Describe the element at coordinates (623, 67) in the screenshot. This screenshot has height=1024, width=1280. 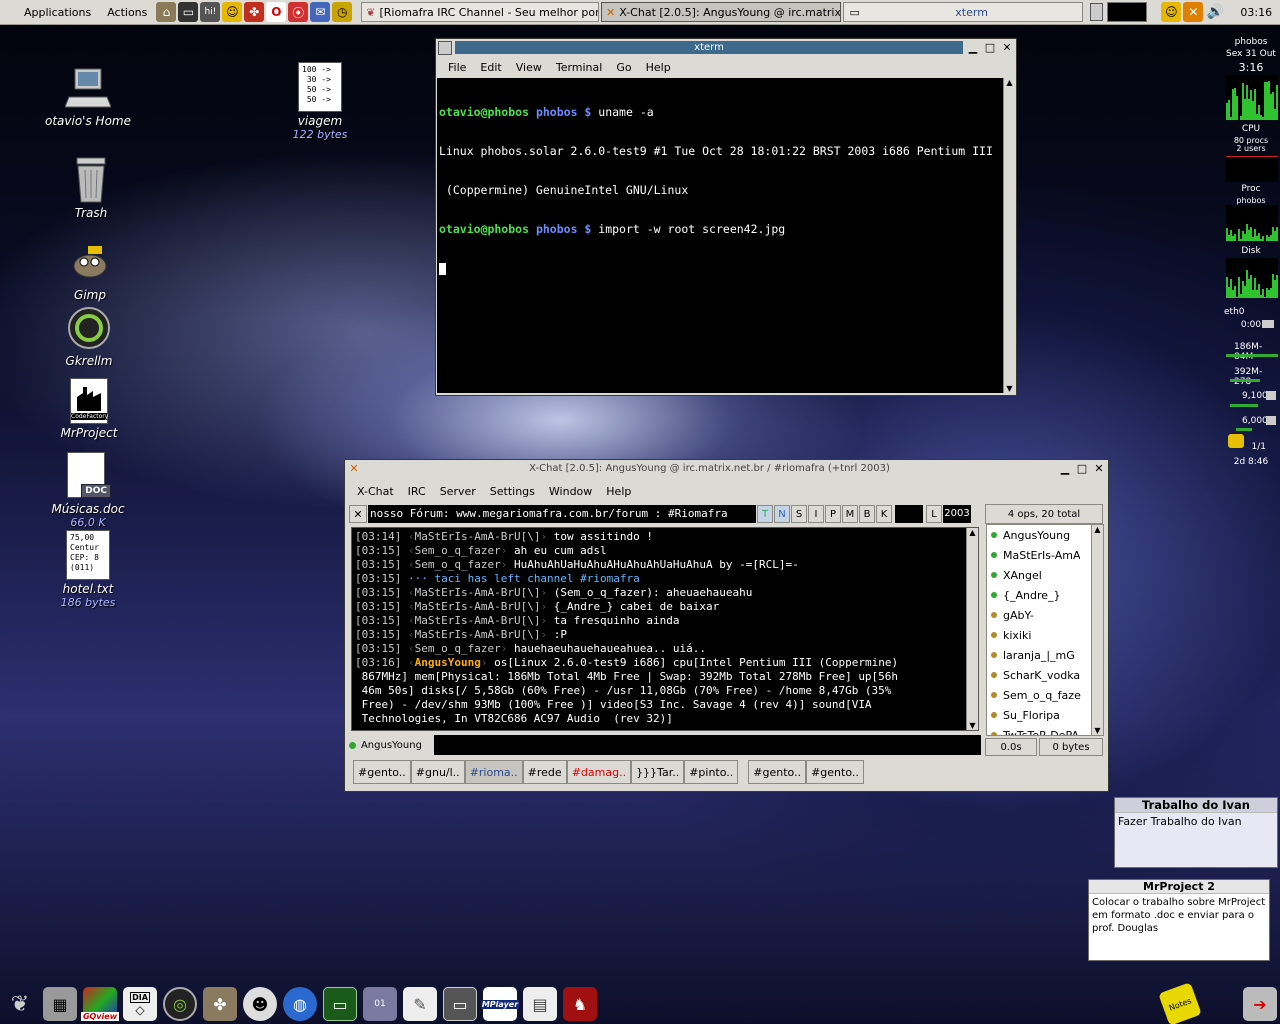
I see `menu-go: Go` at that location.